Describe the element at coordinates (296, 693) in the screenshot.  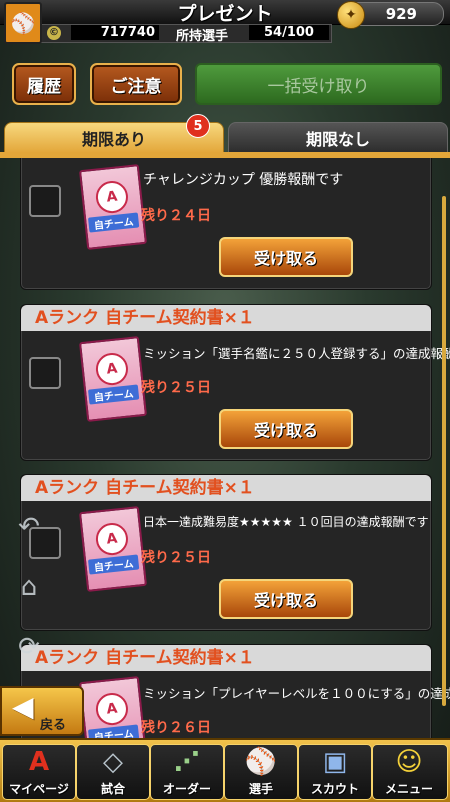
I see `item-description: ミッション「プレイヤーレベルを１００にする」の達成報酬` at that location.